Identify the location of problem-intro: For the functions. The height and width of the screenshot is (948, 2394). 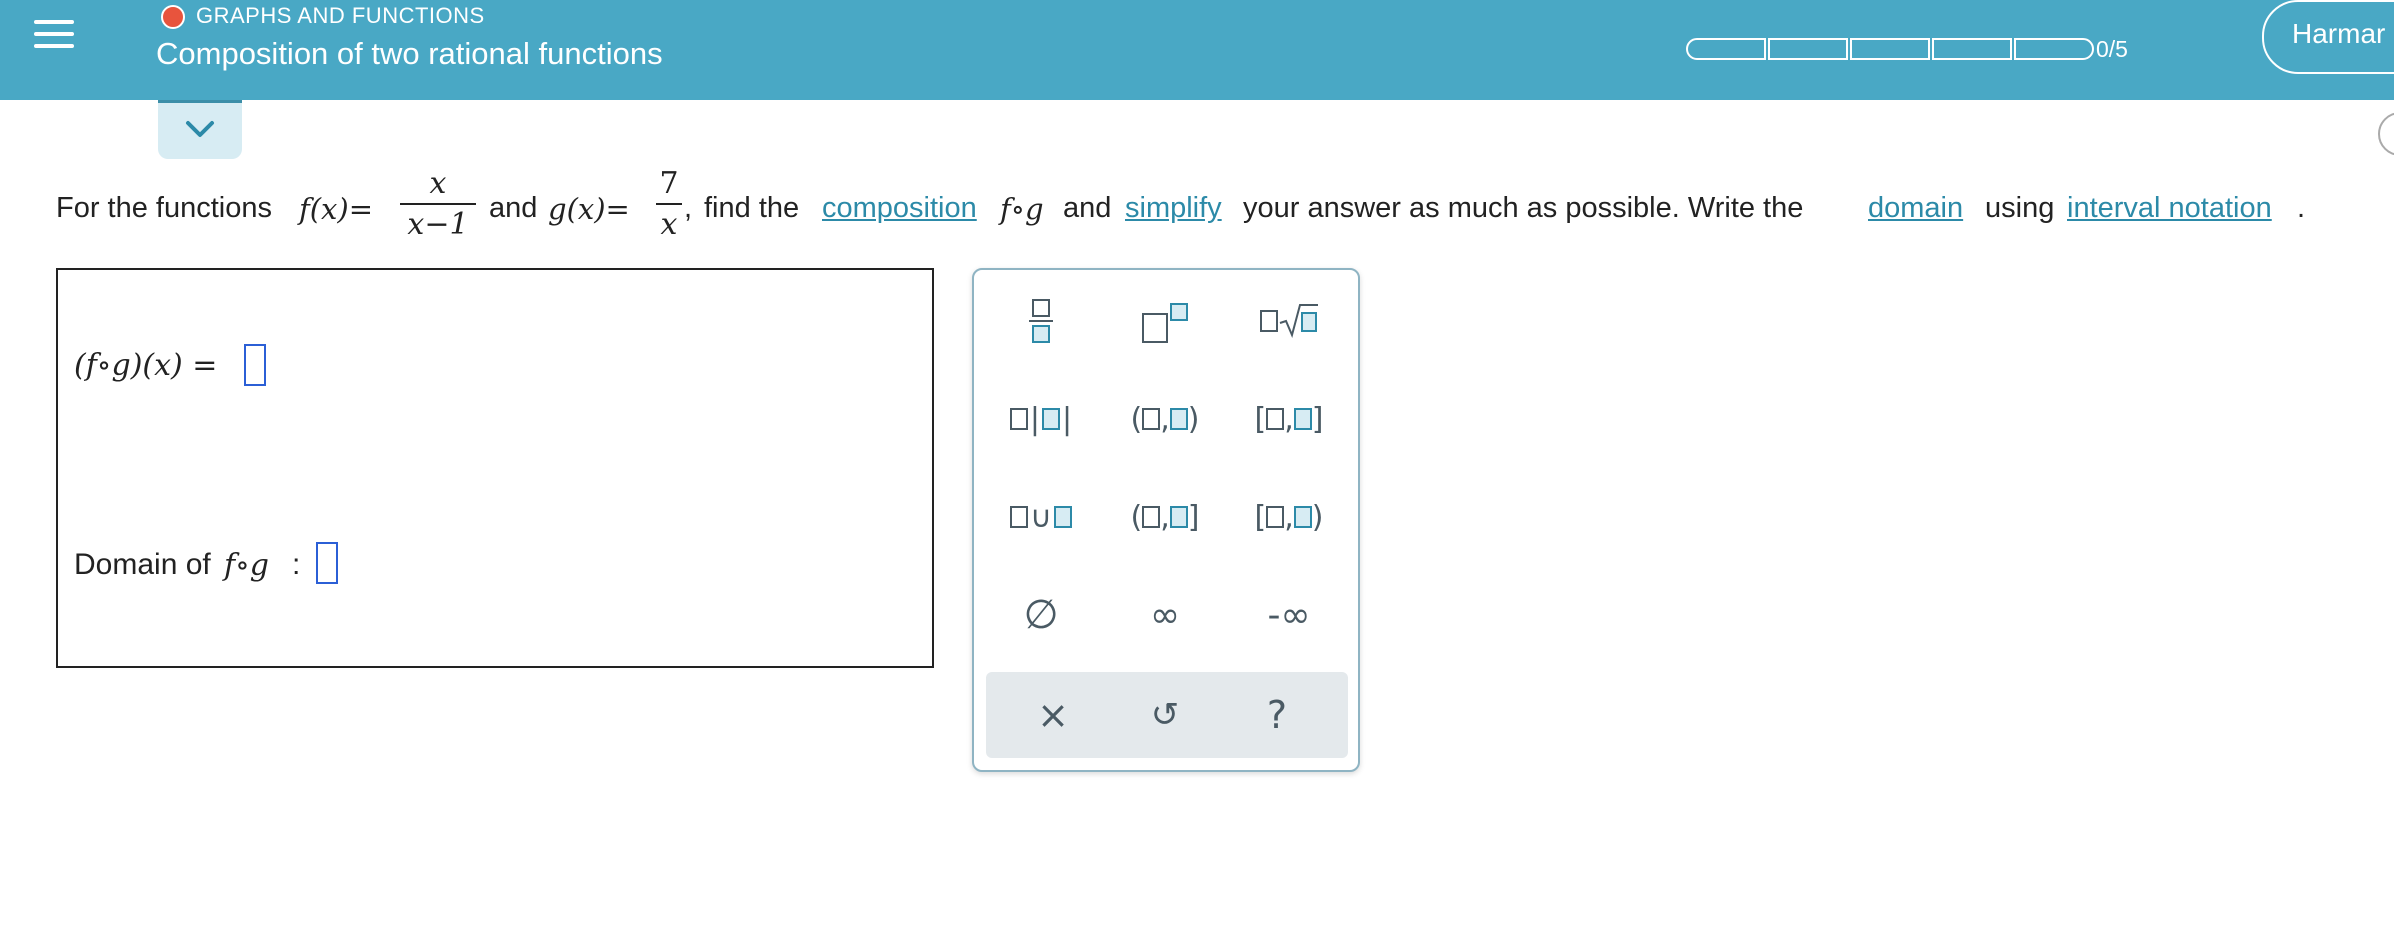
(164, 208).